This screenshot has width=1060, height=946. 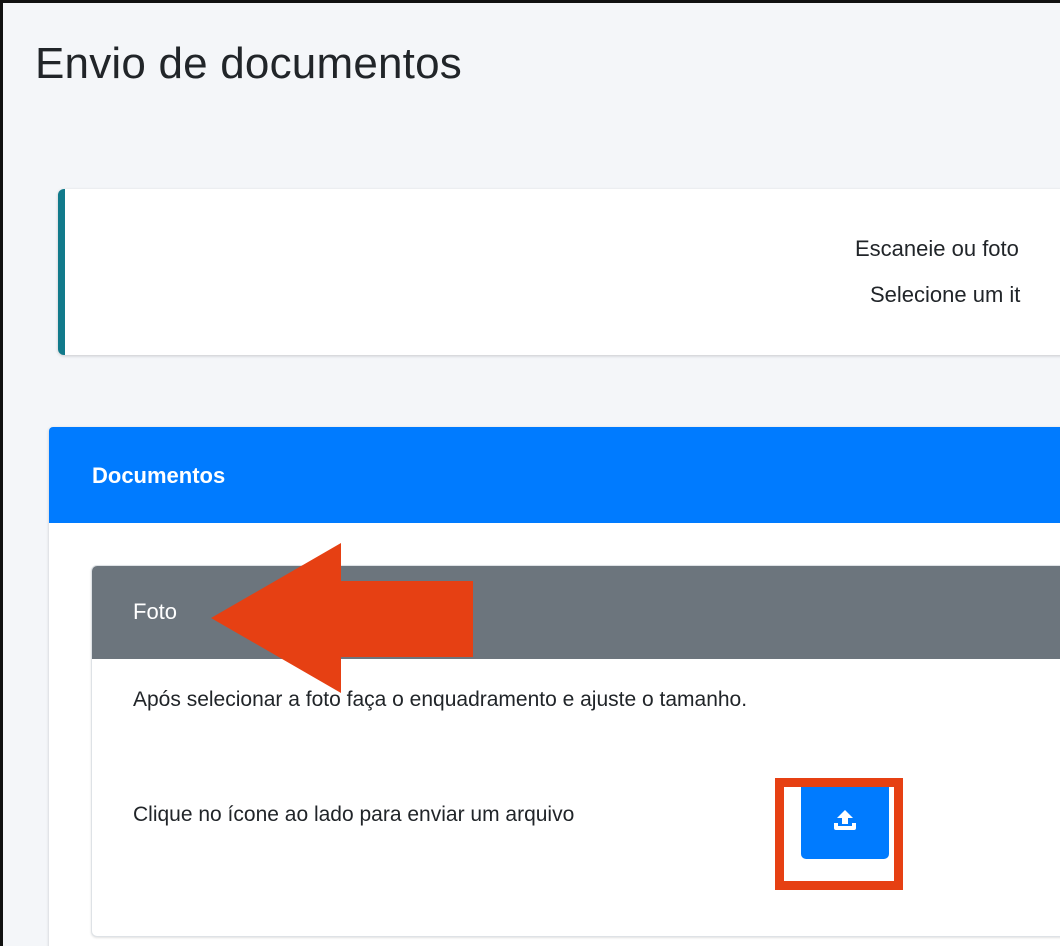 What do you see at coordinates (576, 612) in the screenshot?
I see `foto-card-header: Foto` at bounding box center [576, 612].